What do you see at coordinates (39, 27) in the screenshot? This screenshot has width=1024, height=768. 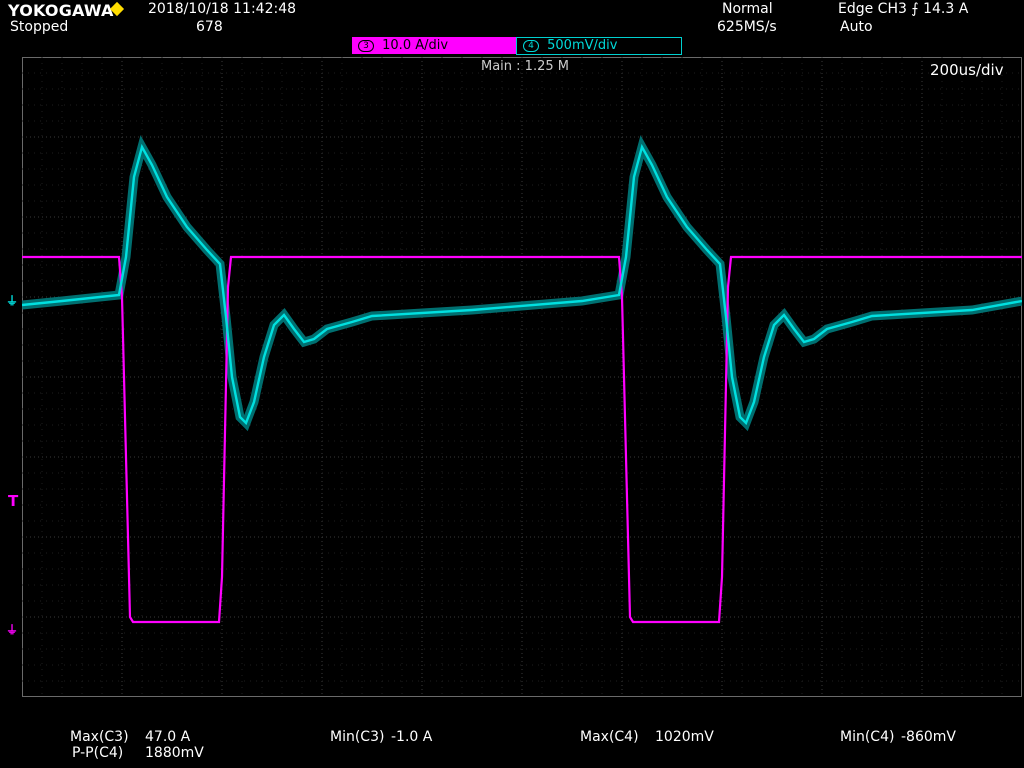 I see `run-status: Stopped` at bounding box center [39, 27].